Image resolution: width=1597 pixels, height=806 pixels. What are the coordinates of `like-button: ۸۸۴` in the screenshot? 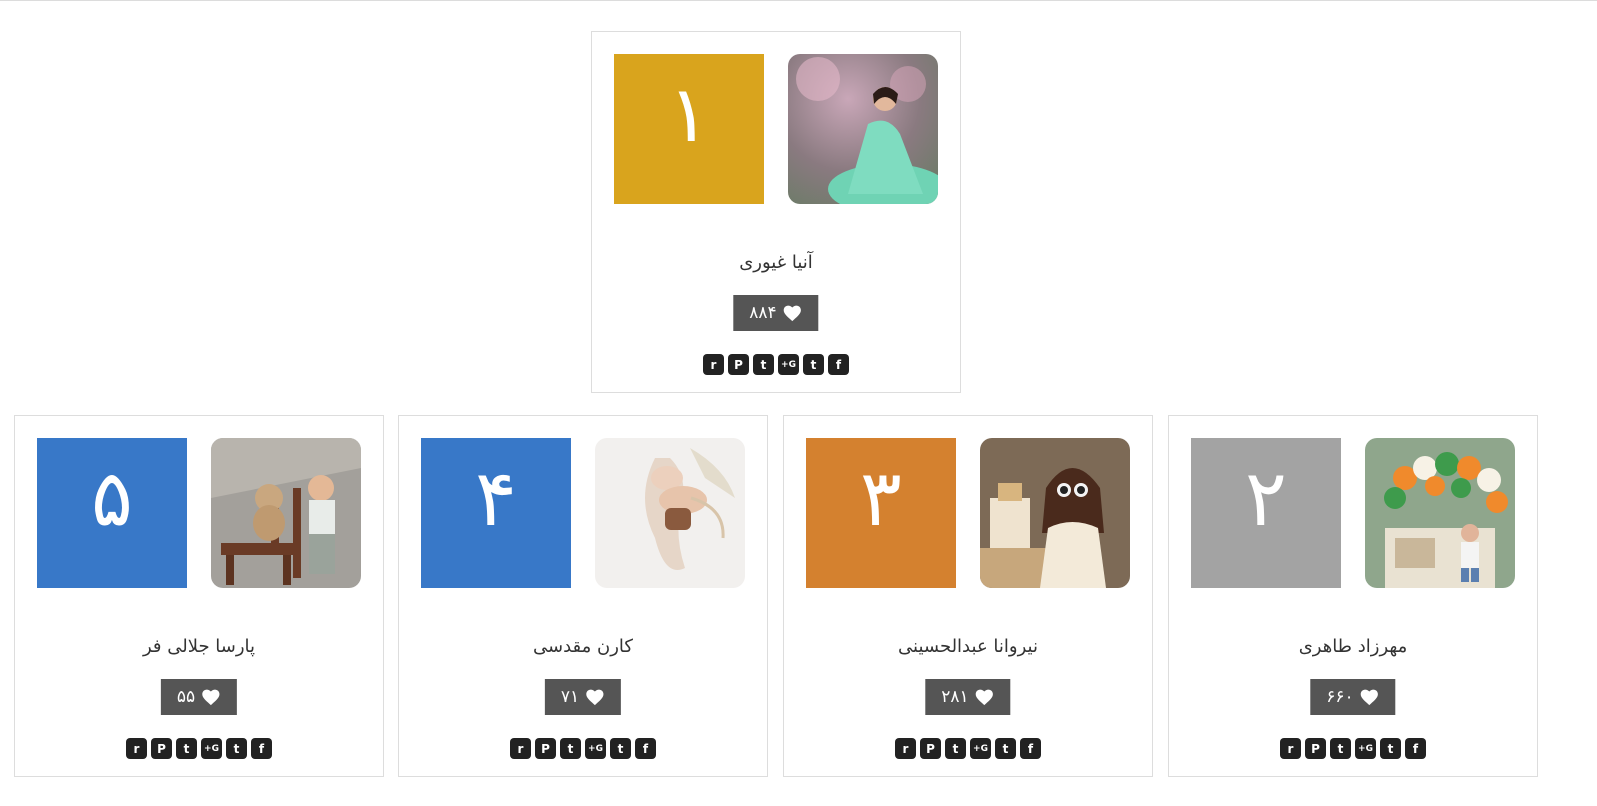 It's located at (776, 313).